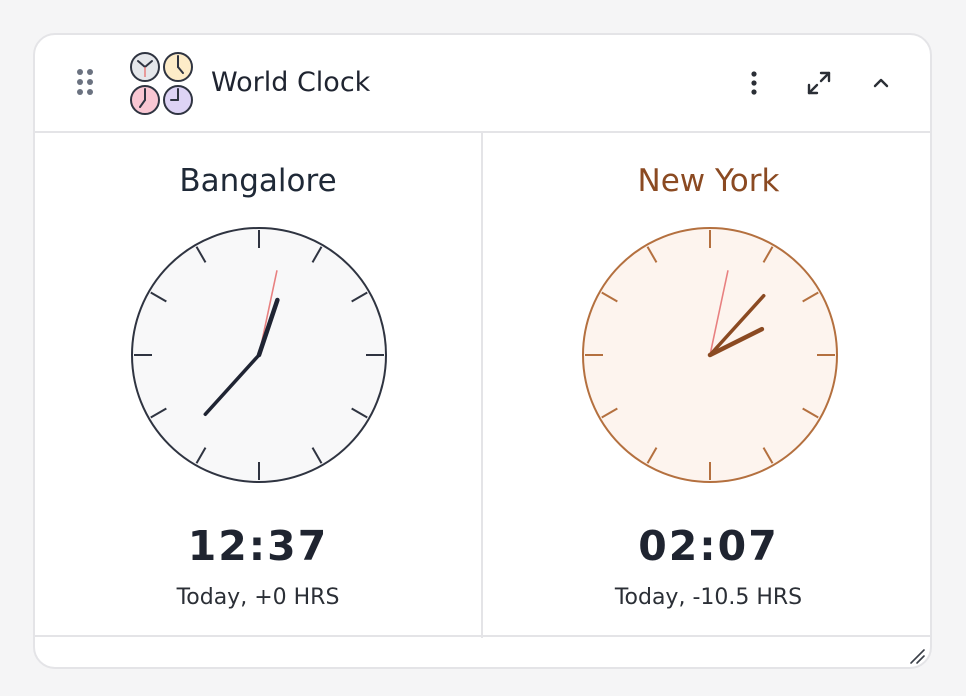  I want to click on world-clock-app-icon, so click(161, 83).